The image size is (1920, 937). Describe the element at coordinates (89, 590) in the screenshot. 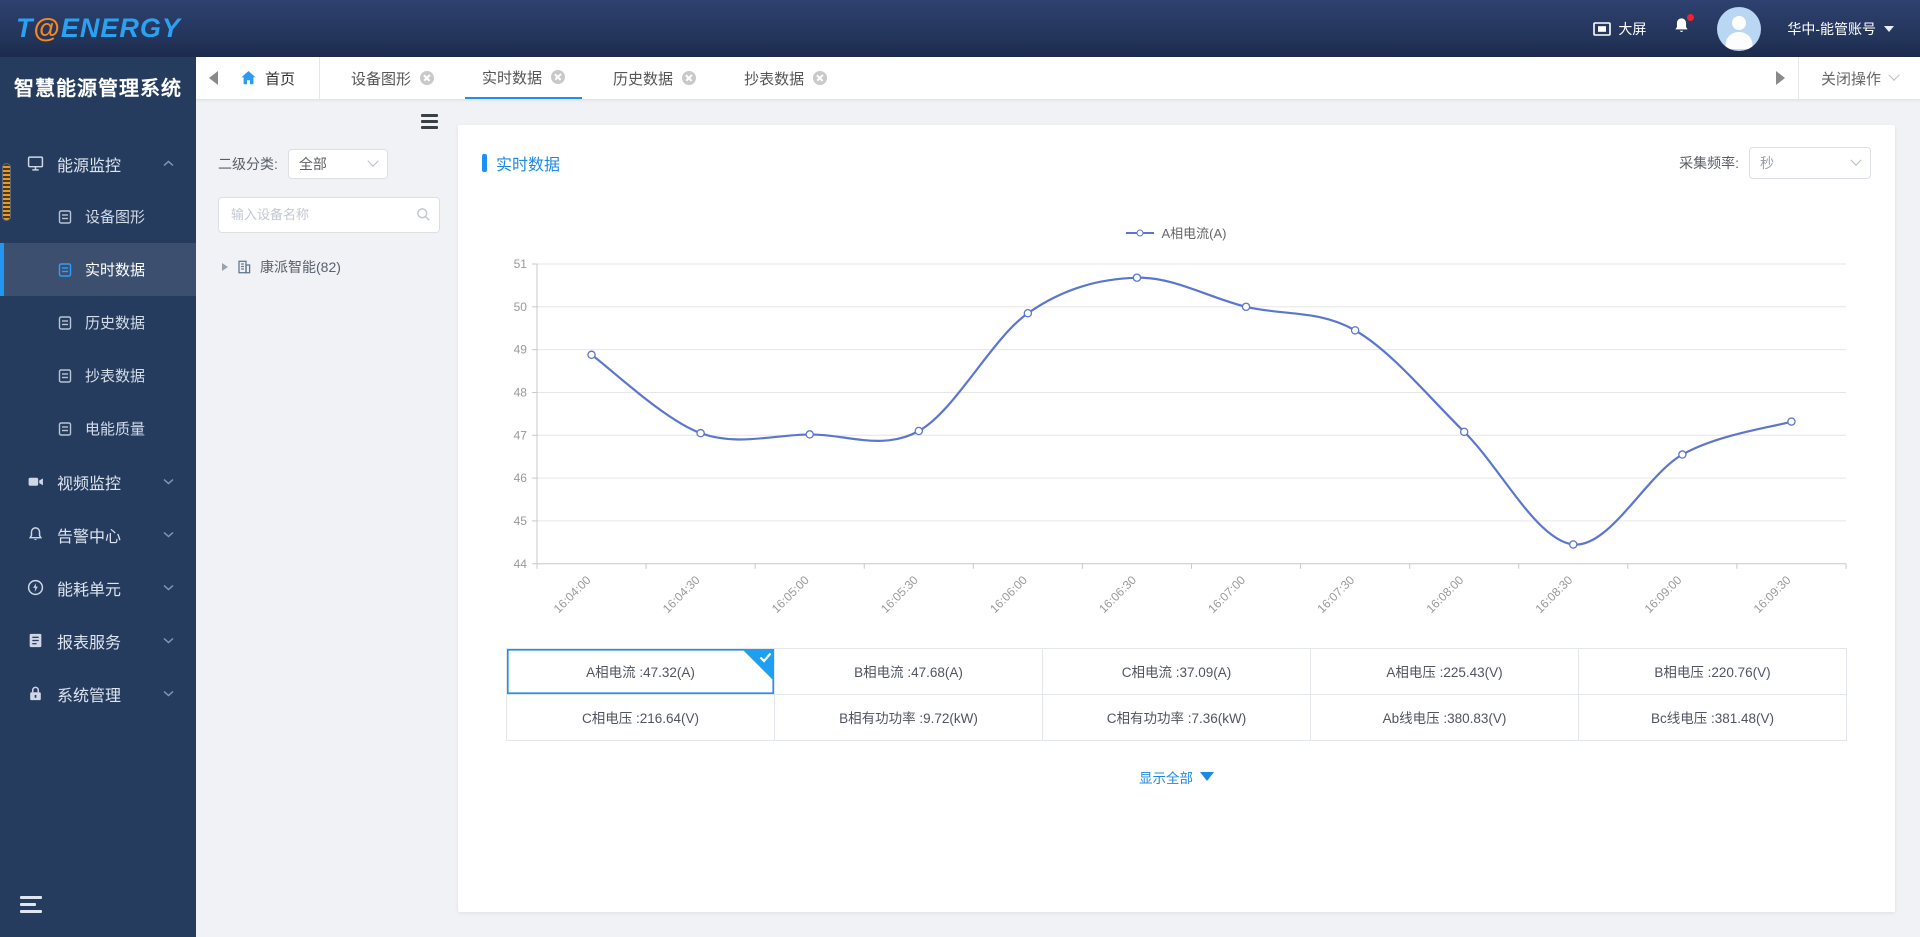

I see `sidebar-item-label: 能耗单元` at that location.